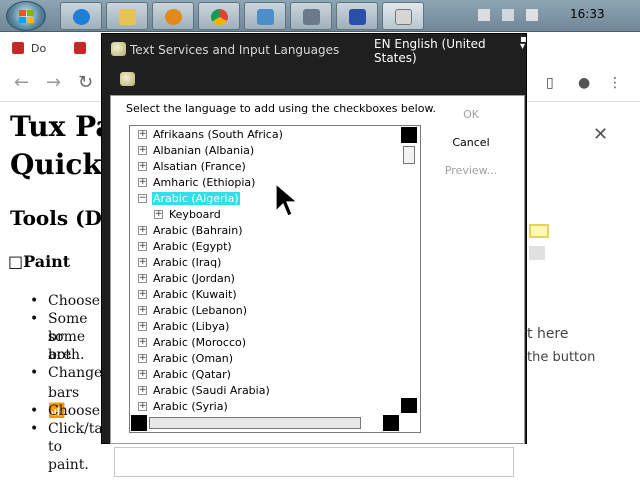  What do you see at coordinates (264, 359) in the screenshot?
I see `language-list-item: + Arabic (Oman)` at bounding box center [264, 359].